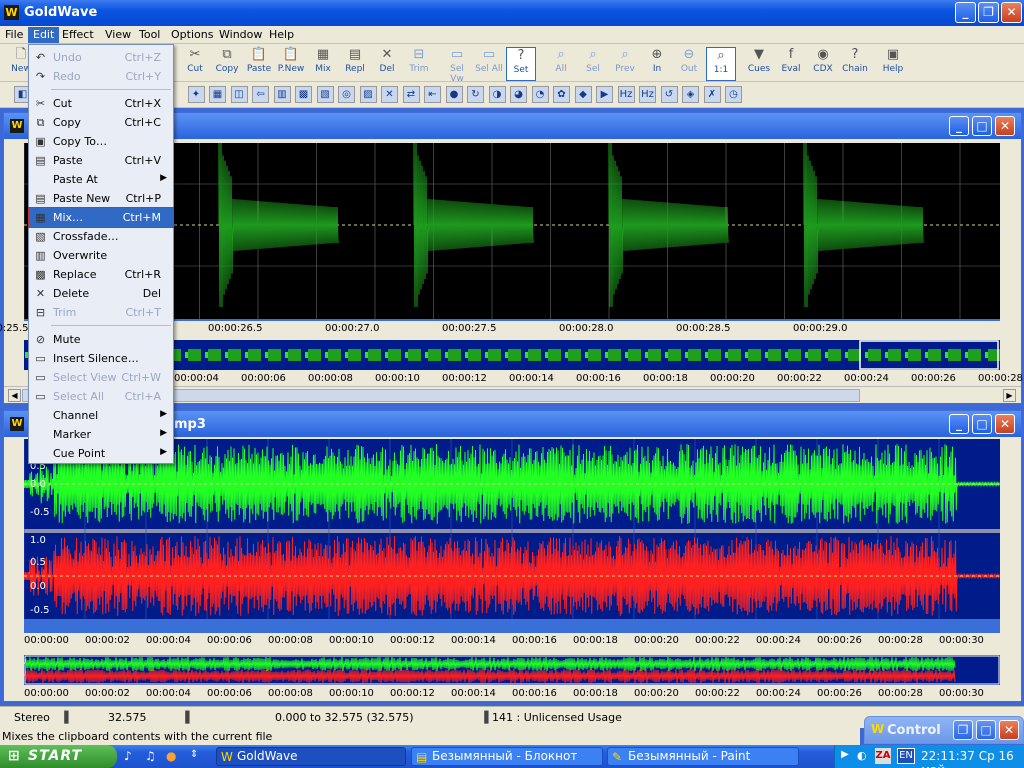 This screenshot has width=1024, height=768. Describe the element at coordinates (733, 94) in the screenshot. I see `effect-tool-icon: ◷` at that location.